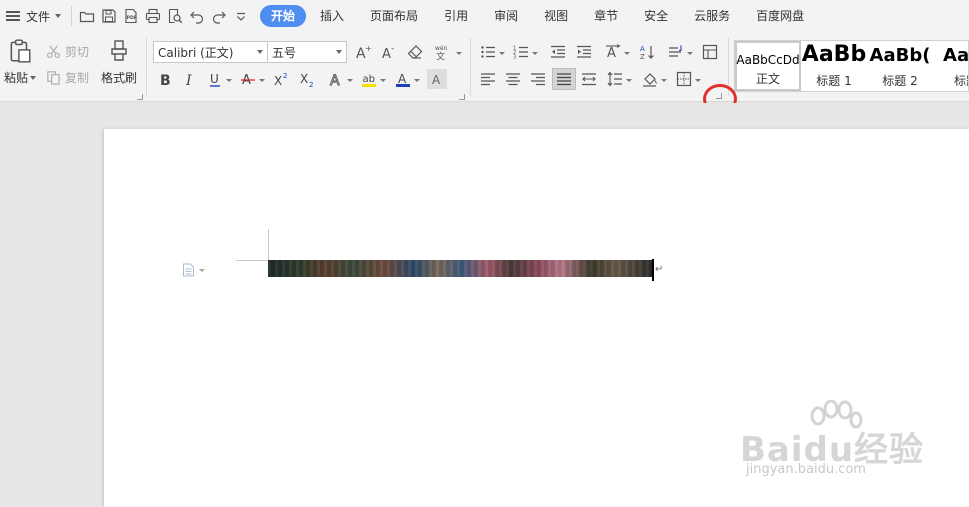 This screenshot has height=507, width=969. I want to click on bullets-dropdown-icon, so click(502, 53).